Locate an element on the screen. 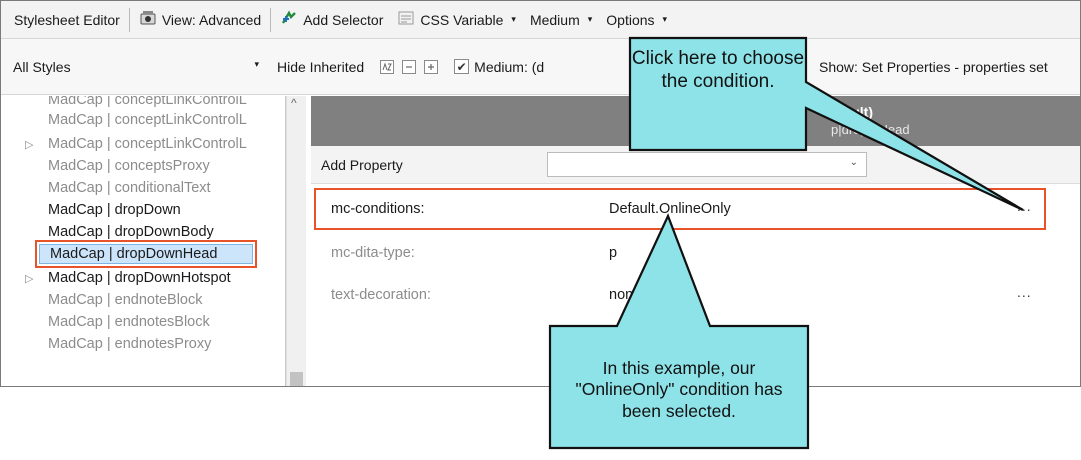 This screenshot has height=460, width=1081. add-property-row: Add Property ⌄ is located at coordinates (695, 165).